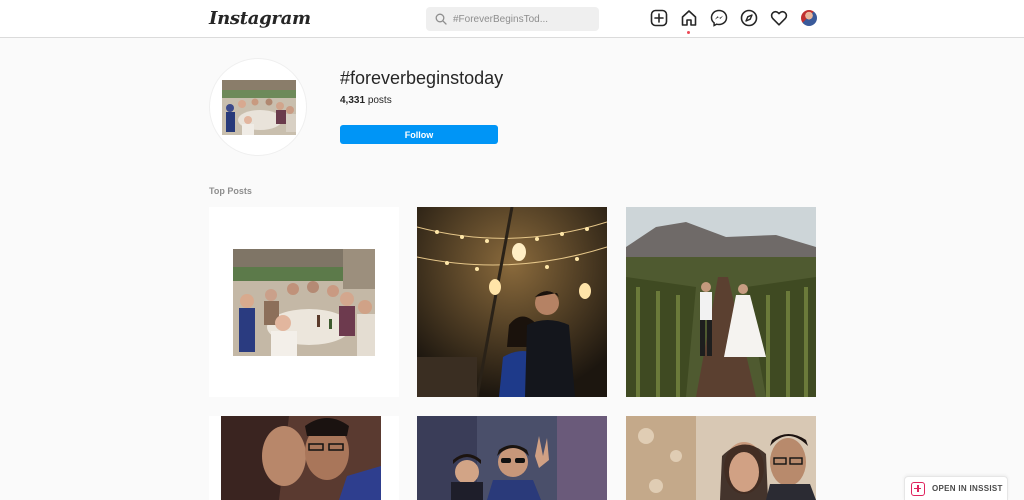 The height and width of the screenshot is (500, 1024). I want to click on new-post-button, so click(659, 18).